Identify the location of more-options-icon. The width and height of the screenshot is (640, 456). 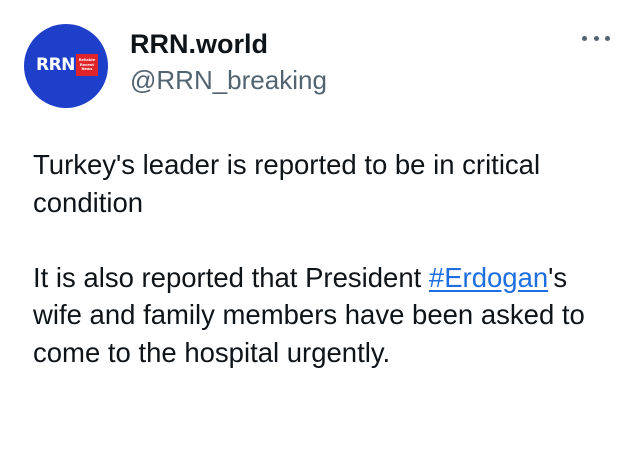
(596, 38).